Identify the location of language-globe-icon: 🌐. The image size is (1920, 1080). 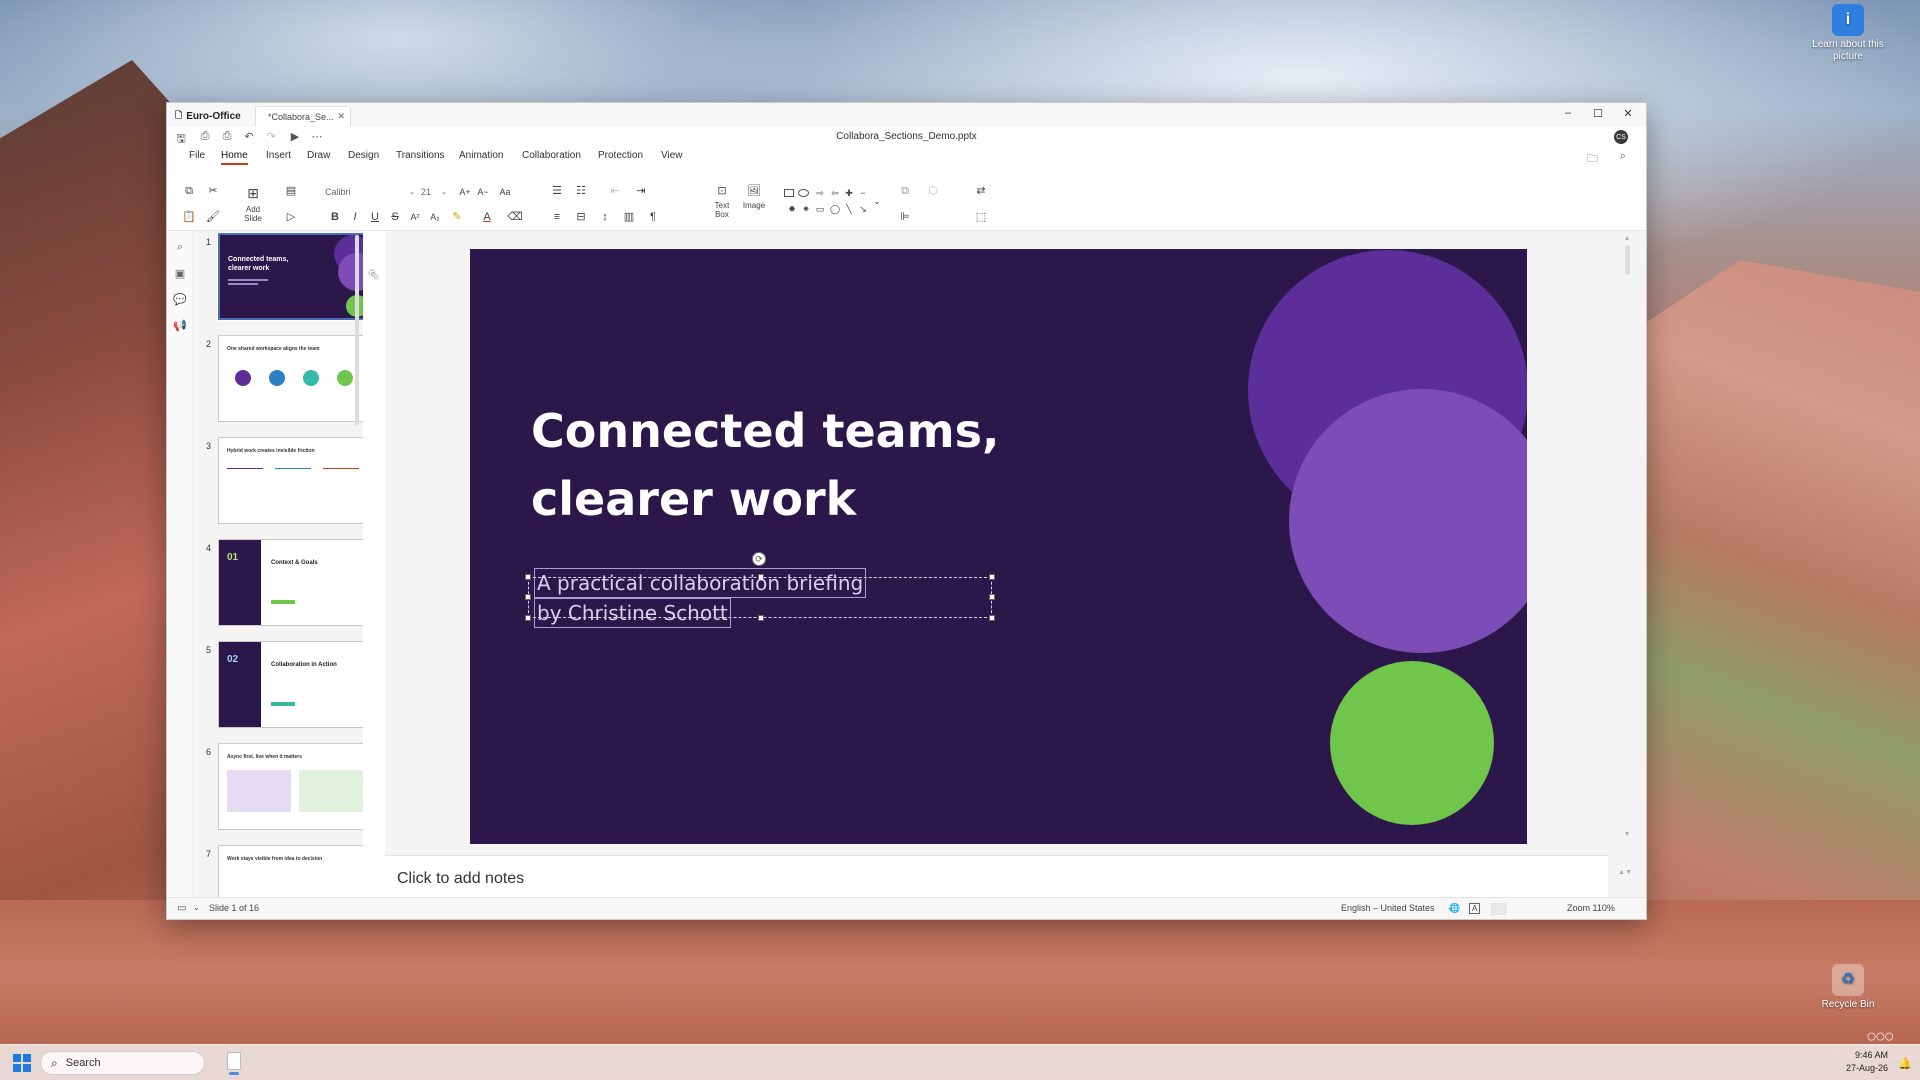
(1454, 908).